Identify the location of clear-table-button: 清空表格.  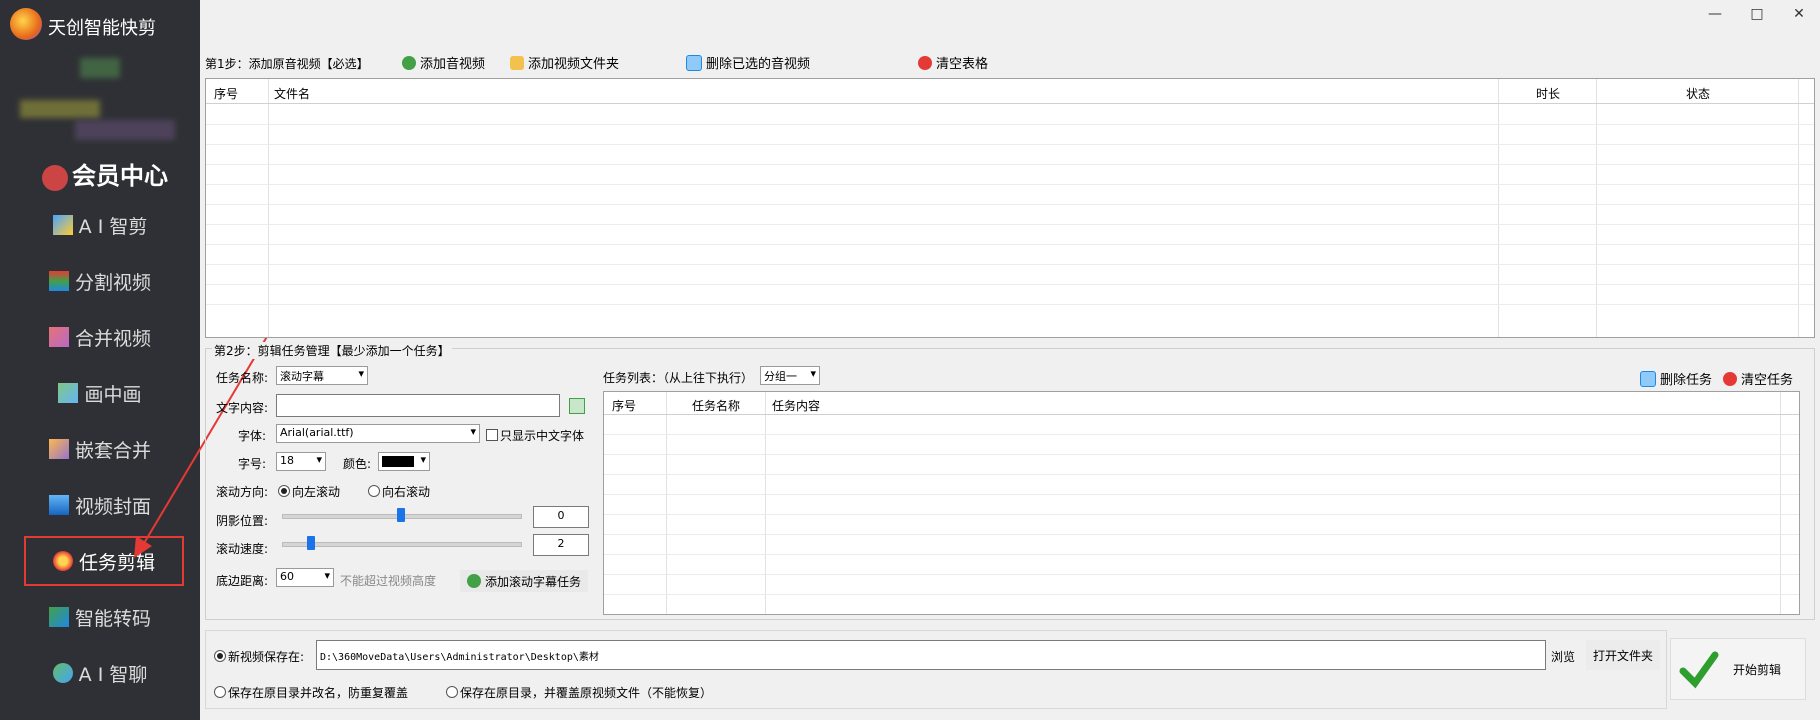
(953, 62).